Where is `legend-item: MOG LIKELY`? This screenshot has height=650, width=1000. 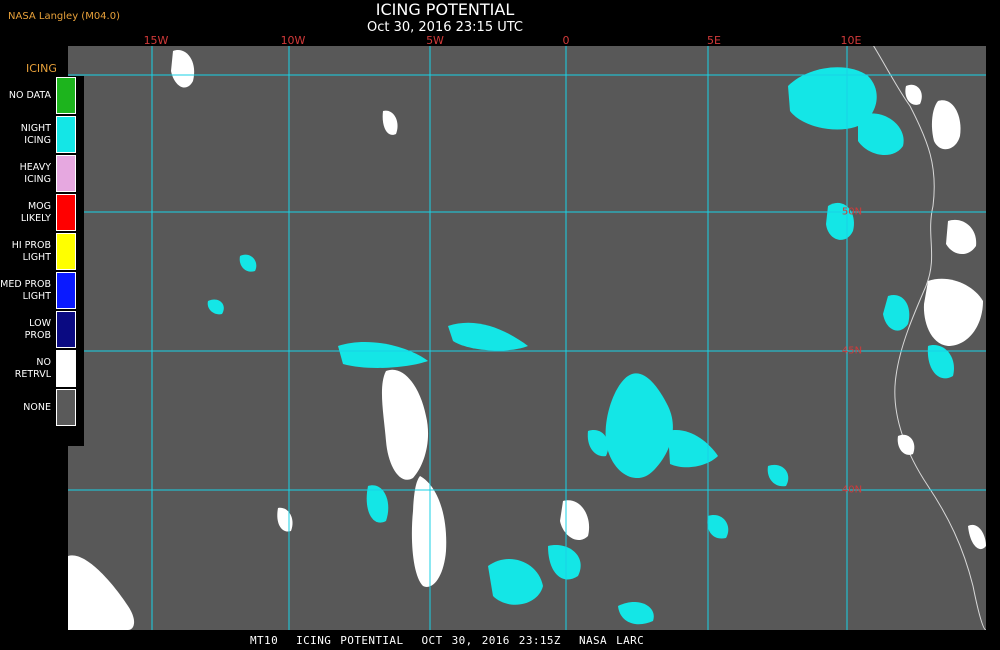
legend-item: MOG LIKELY is located at coordinates (42, 212).